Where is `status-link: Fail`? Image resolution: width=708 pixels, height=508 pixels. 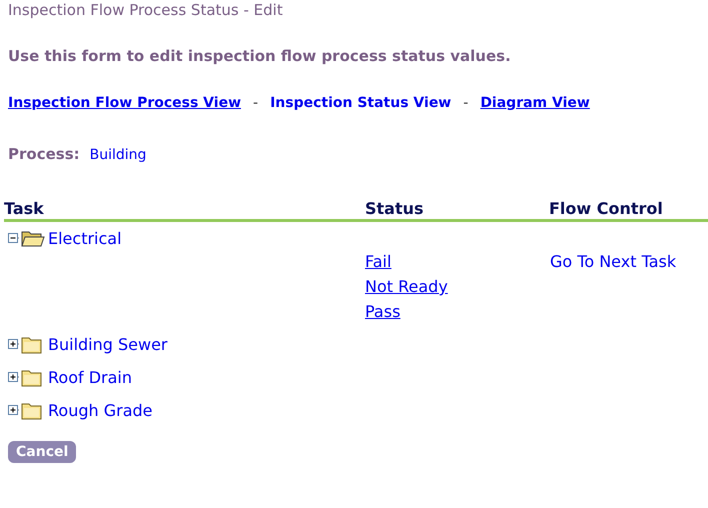 status-link: Fail is located at coordinates (457, 261).